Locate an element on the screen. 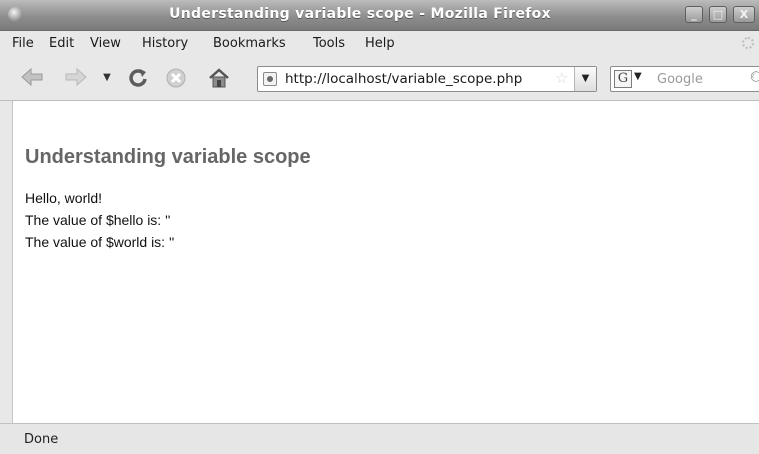 The height and width of the screenshot is (454, 759). history-dropdown-button: ▼ is located at coordinates (107, 78).